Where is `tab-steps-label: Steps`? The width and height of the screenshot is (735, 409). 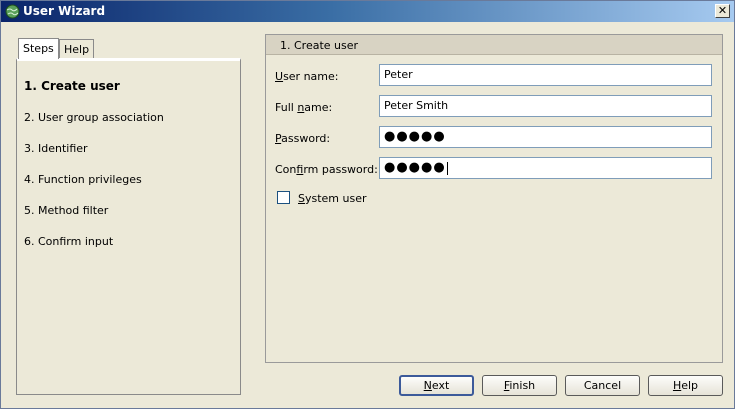
tab-steps-label: Steps is located at coordinates (38, 48).